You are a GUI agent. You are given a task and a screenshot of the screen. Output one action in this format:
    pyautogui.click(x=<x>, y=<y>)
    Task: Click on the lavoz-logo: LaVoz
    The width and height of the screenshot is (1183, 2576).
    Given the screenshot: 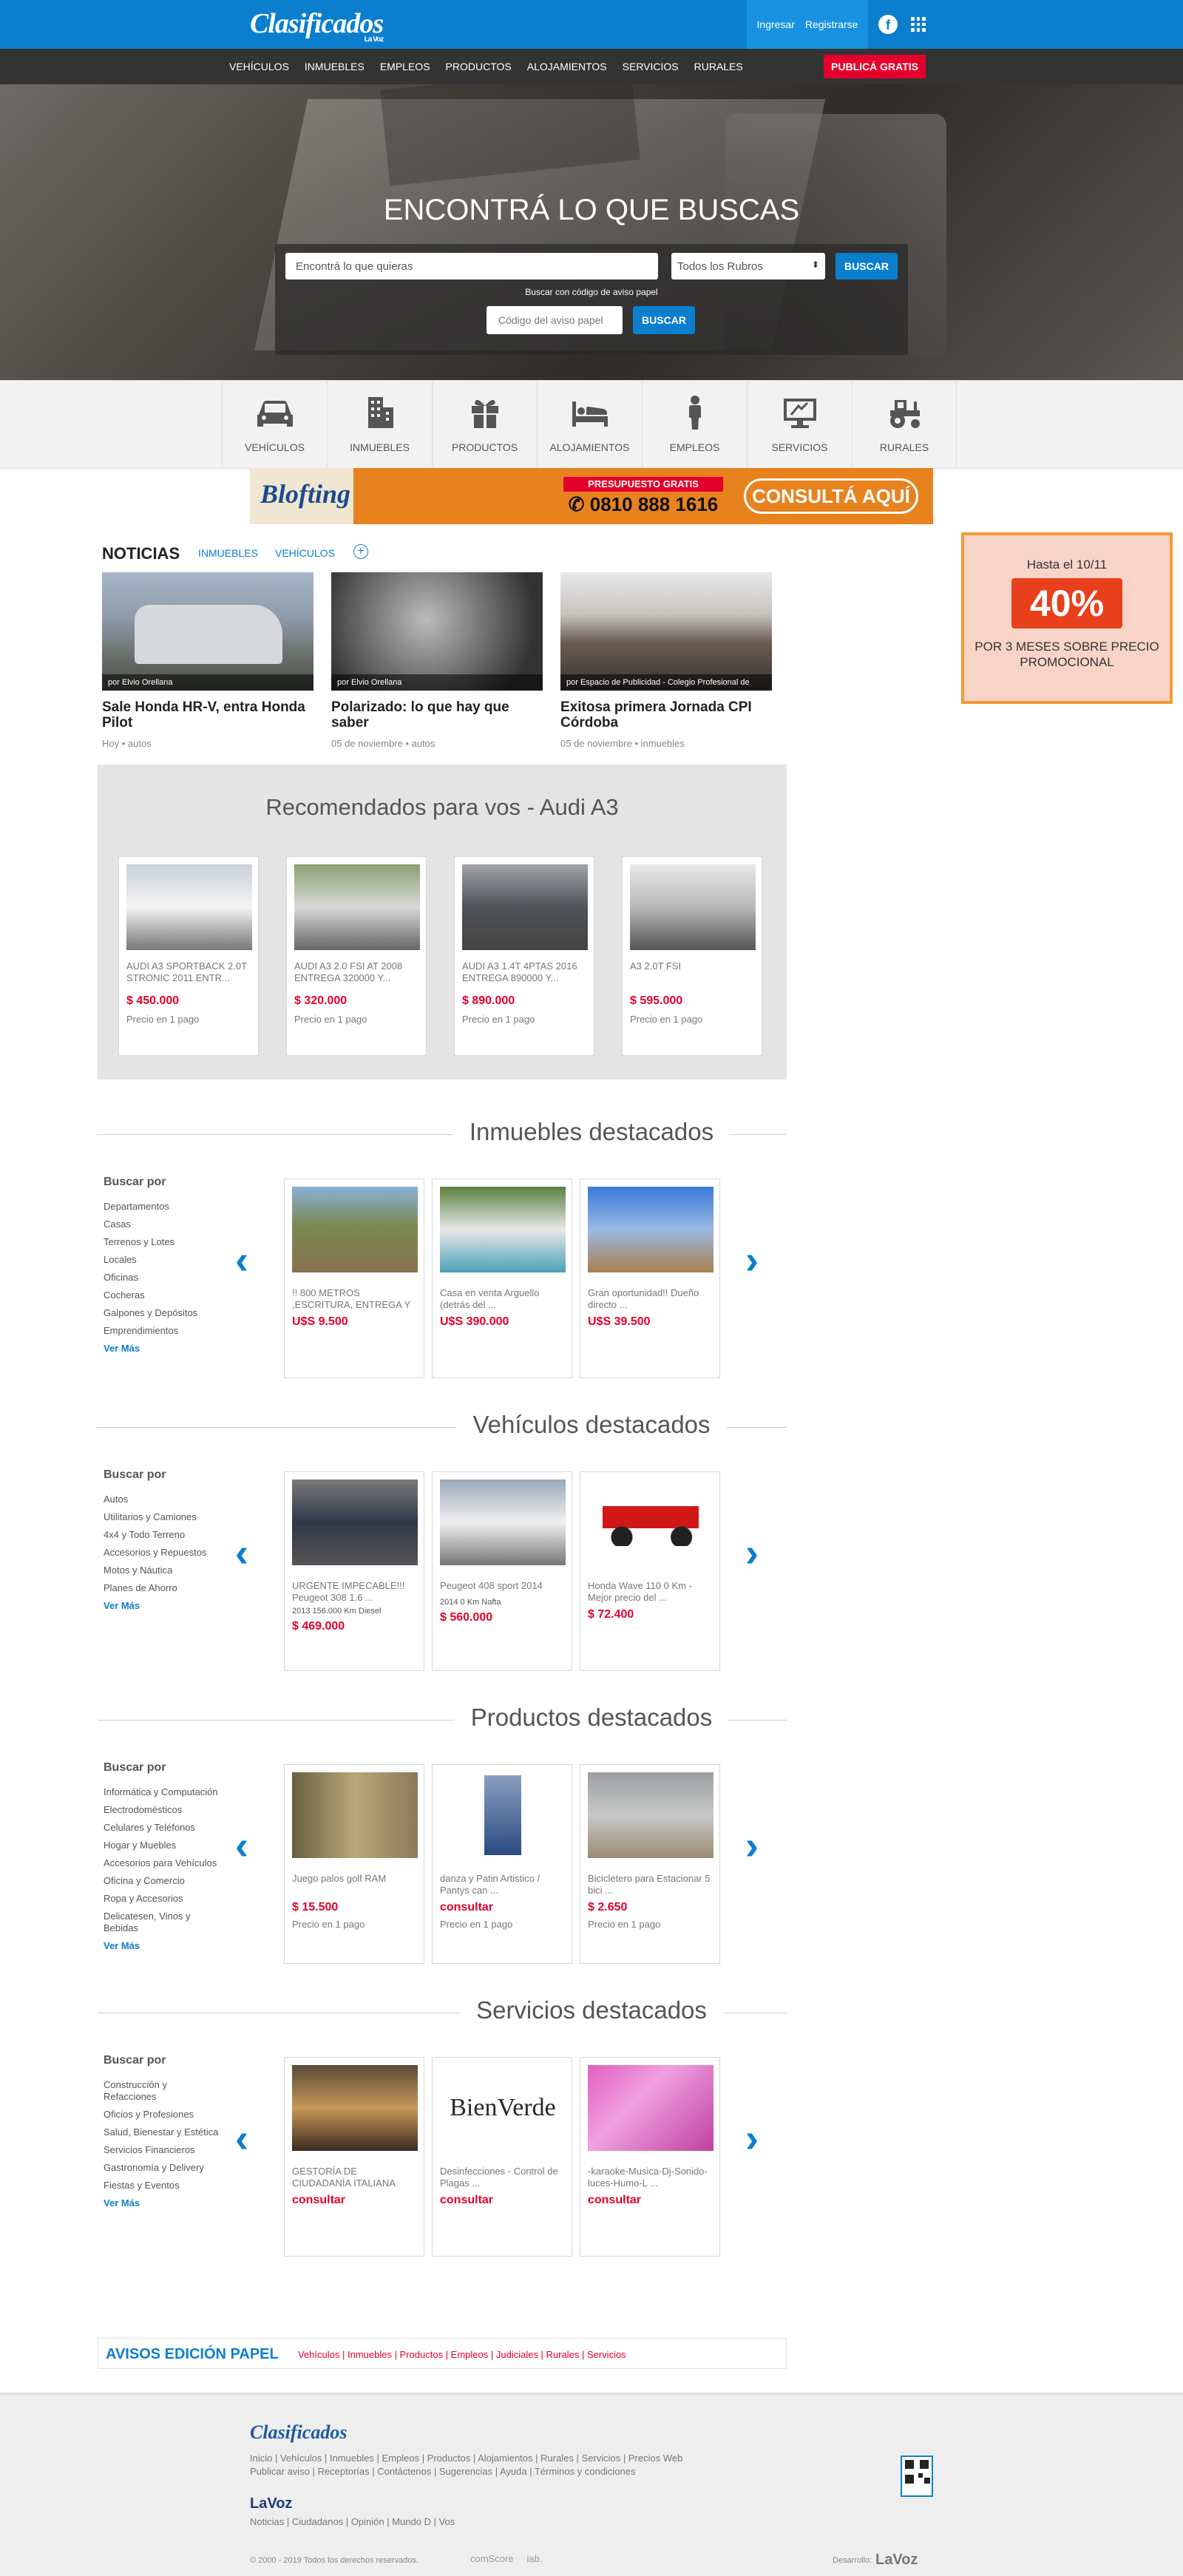 What is the action you would take?
    pyautogui.click(x=271, y=2503)
    